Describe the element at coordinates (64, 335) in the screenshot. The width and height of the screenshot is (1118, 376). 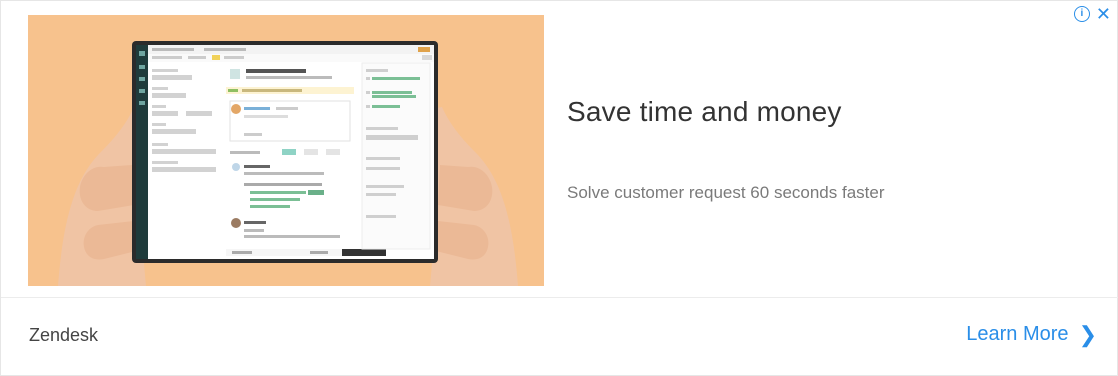
I see `advertiser-name: Zendesk` at that location.